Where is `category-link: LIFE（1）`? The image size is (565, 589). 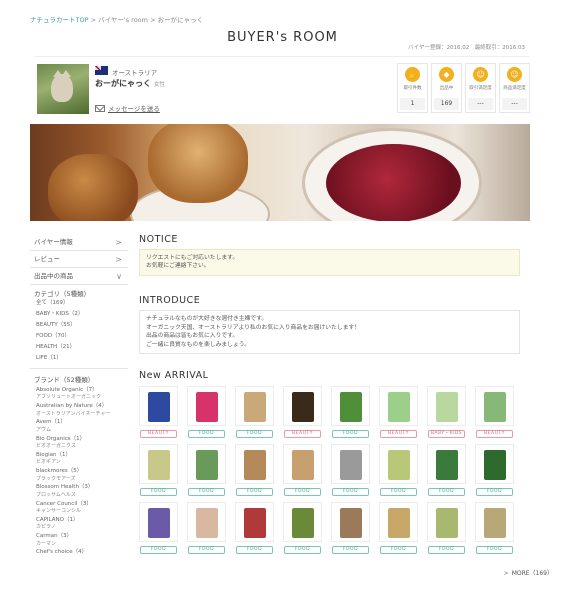 category-link: LIFE（1） is located at coordinates (79, 359).